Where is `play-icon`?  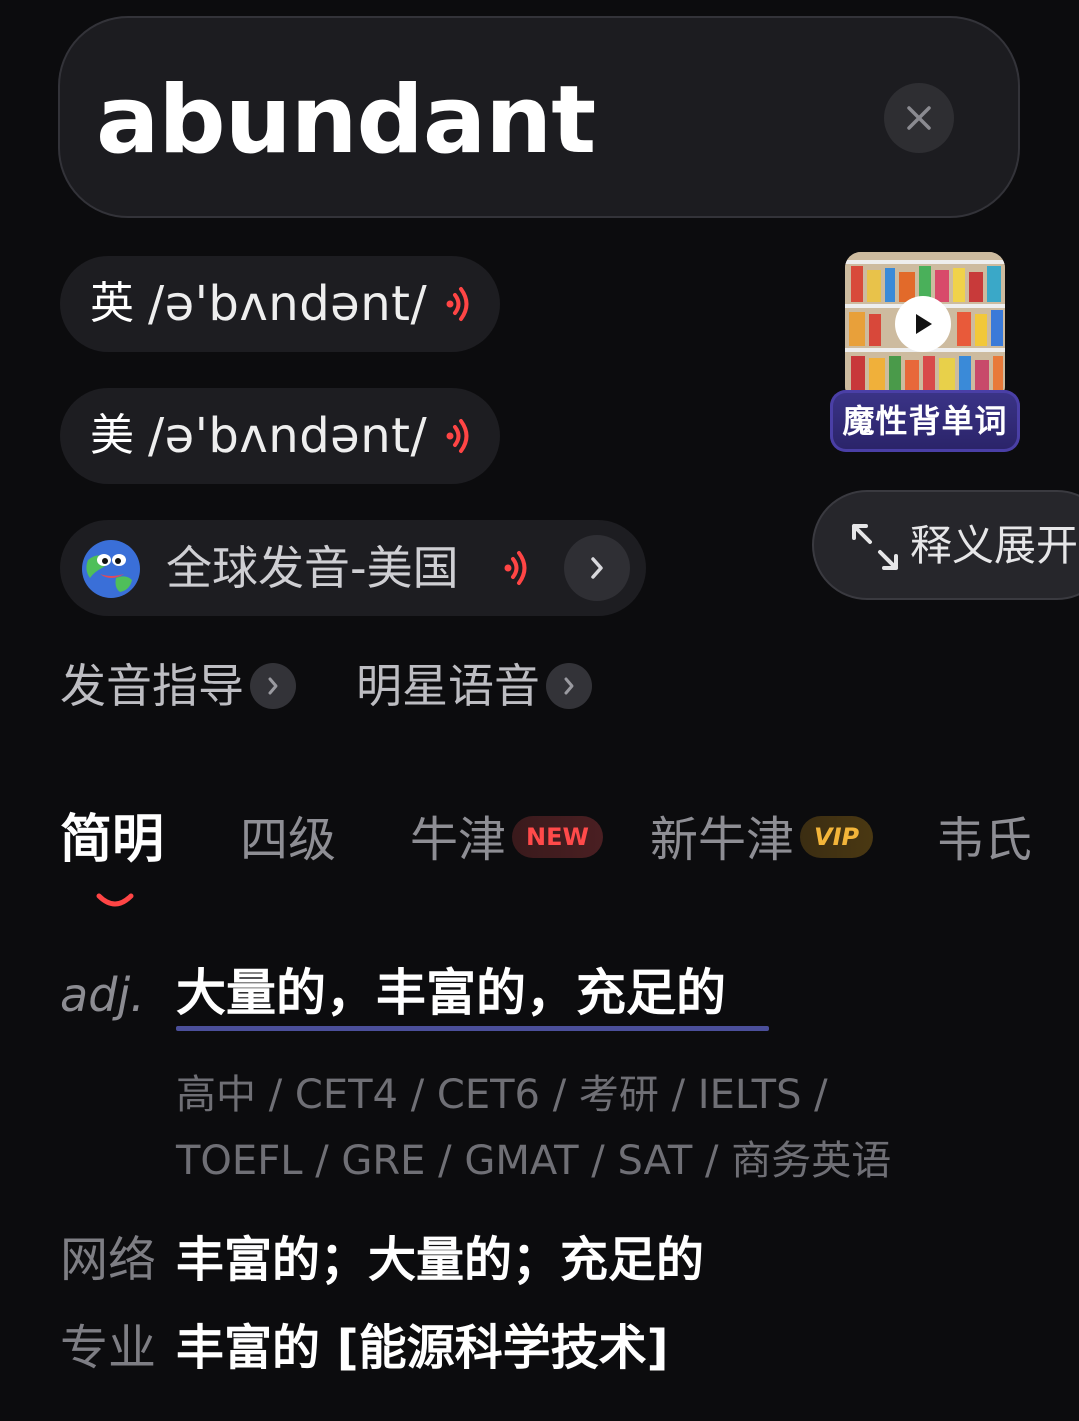
play-icon is located at coordinates (924, 324).